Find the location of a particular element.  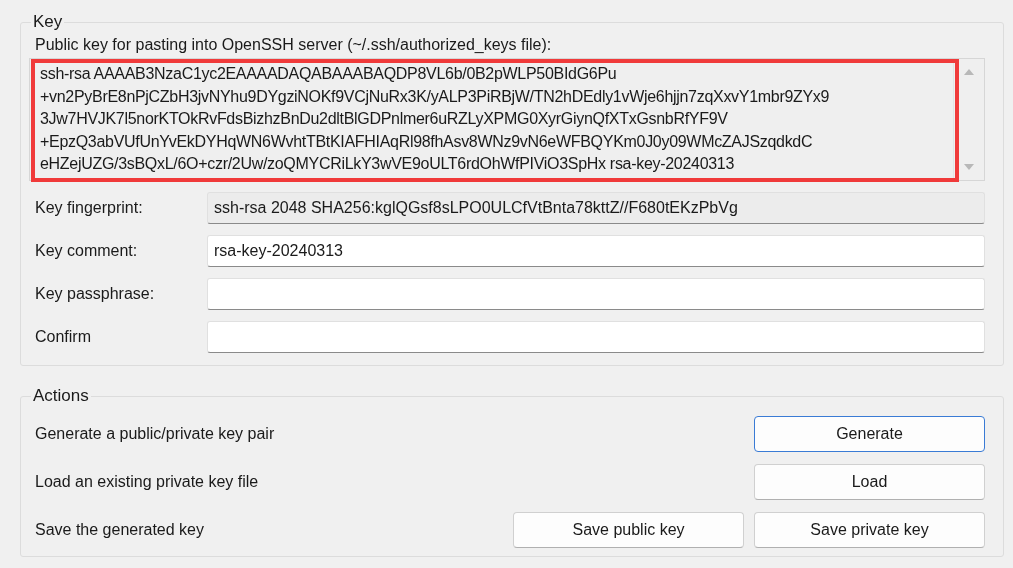

key-text-line: eHZejUZG/3sBQxL/6O+czr/2Uw/zoQMYCRiLkY3wVE9oULT6rdOhWfPIViO3SpHx rsa-key-20240313 is located at coordinates (388, 164).